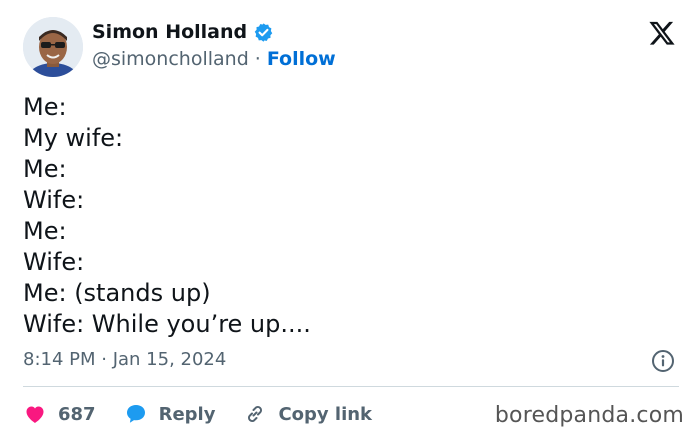  What do you see at coordinates (325, 414) in the screenshot?
I see `copy-link-label: Copy link` at bounding box center [325, 414].